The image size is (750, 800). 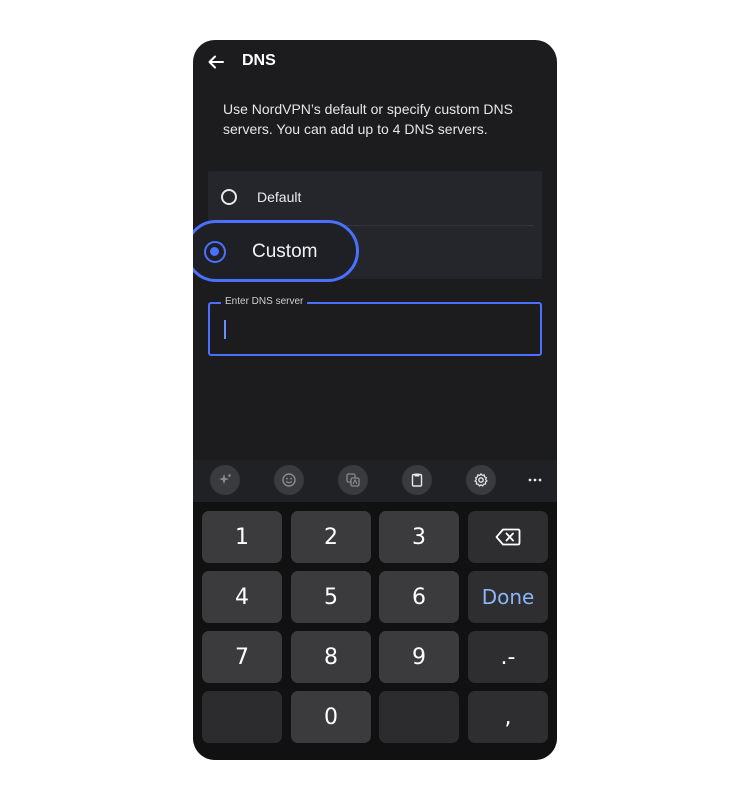 I want to click on blank-key-right, so click(x=419, y=717).